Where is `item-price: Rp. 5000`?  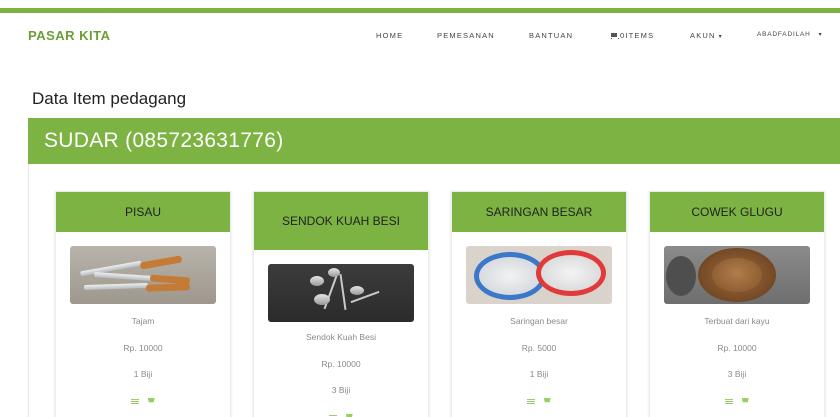
item-price: Rp. 5000 is located at coordinates (539, 348).